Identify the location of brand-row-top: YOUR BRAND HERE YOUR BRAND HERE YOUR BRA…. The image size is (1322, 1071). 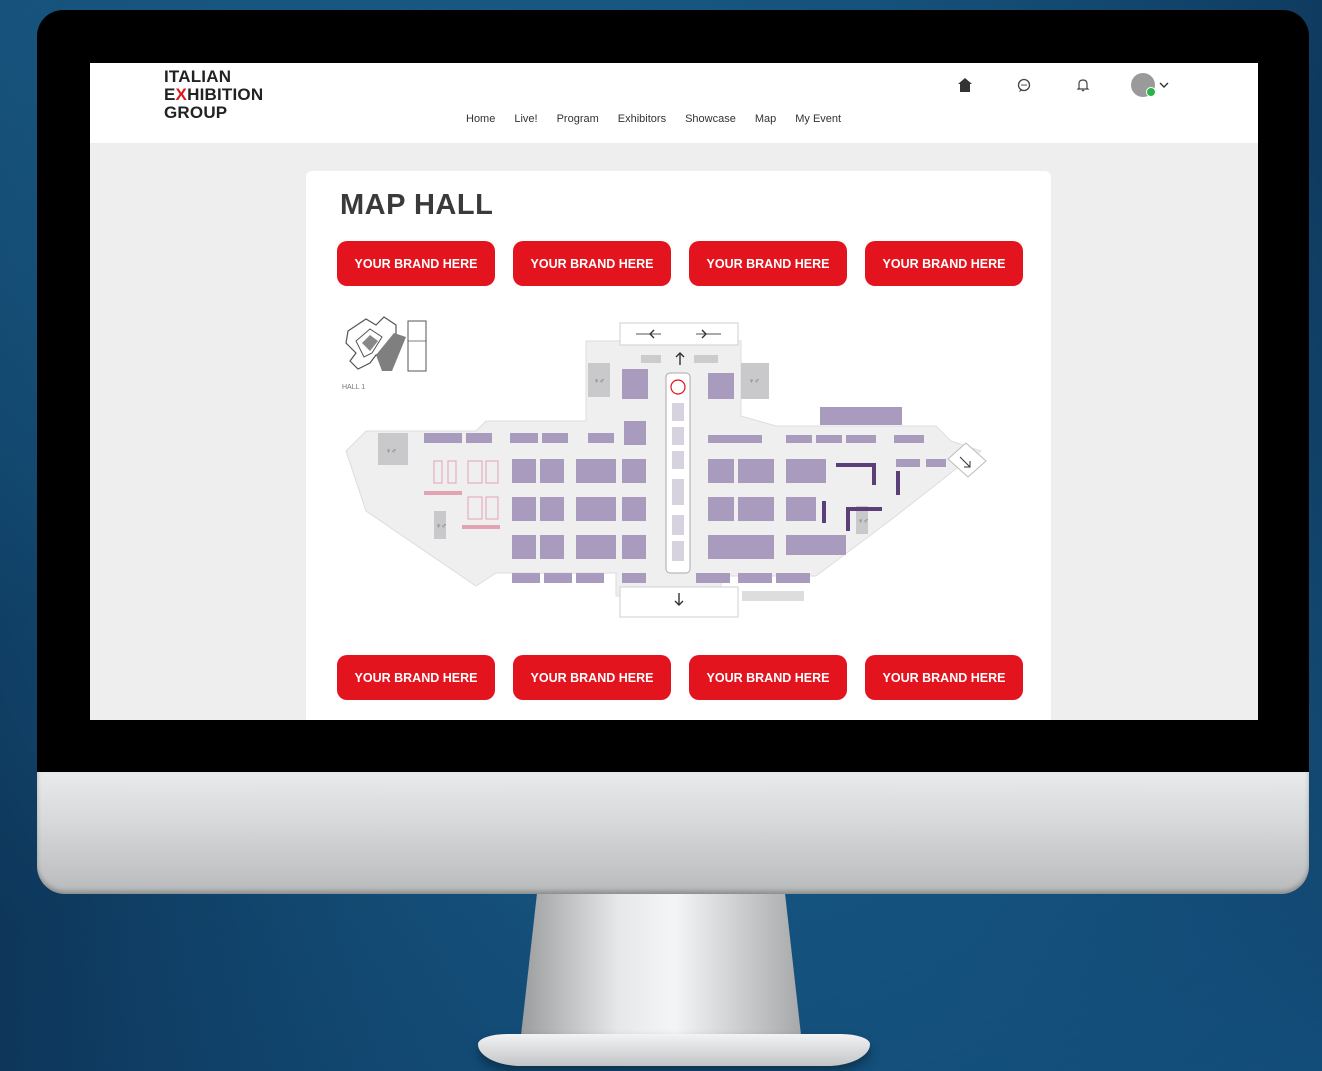
(680, 263).